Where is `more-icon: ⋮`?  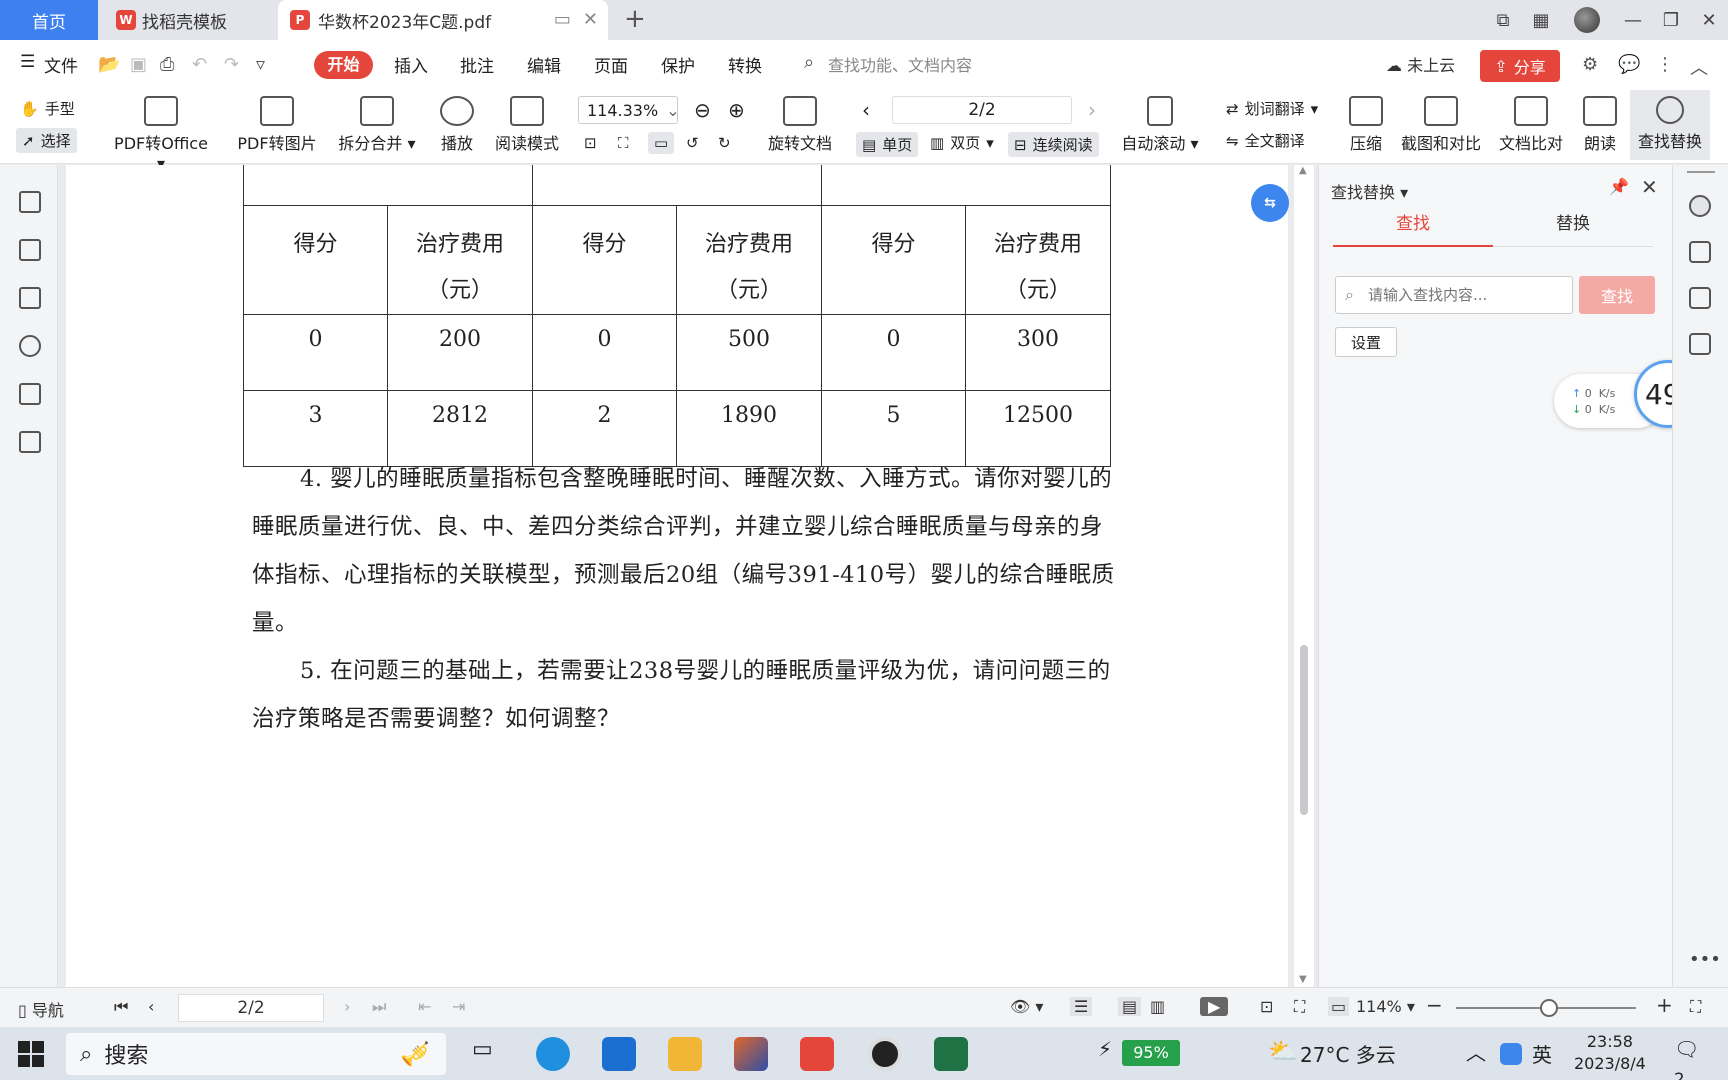
more-icon: ⋮ is located at coordinates (1665, 64).